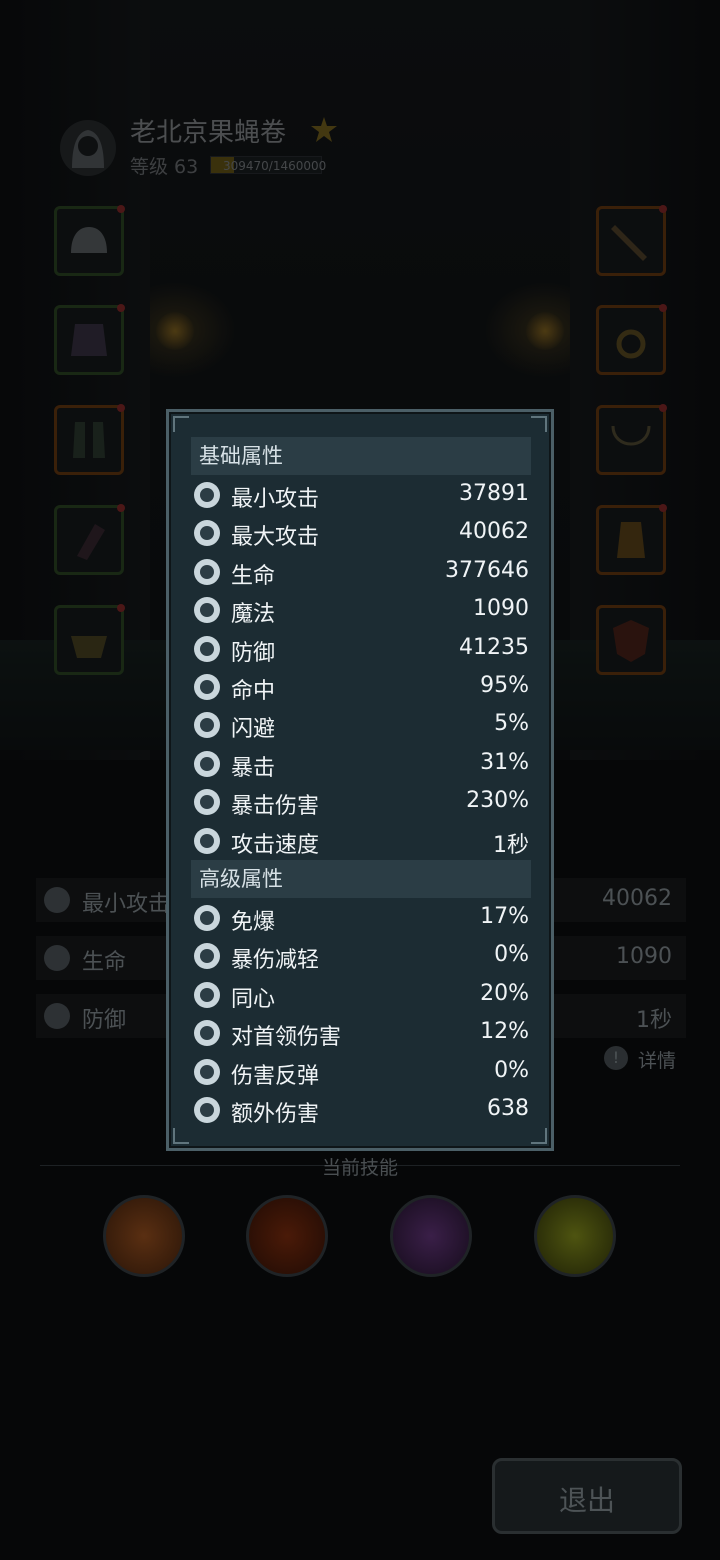  I want to click on stat-value: 12%, so click(504, 1032).